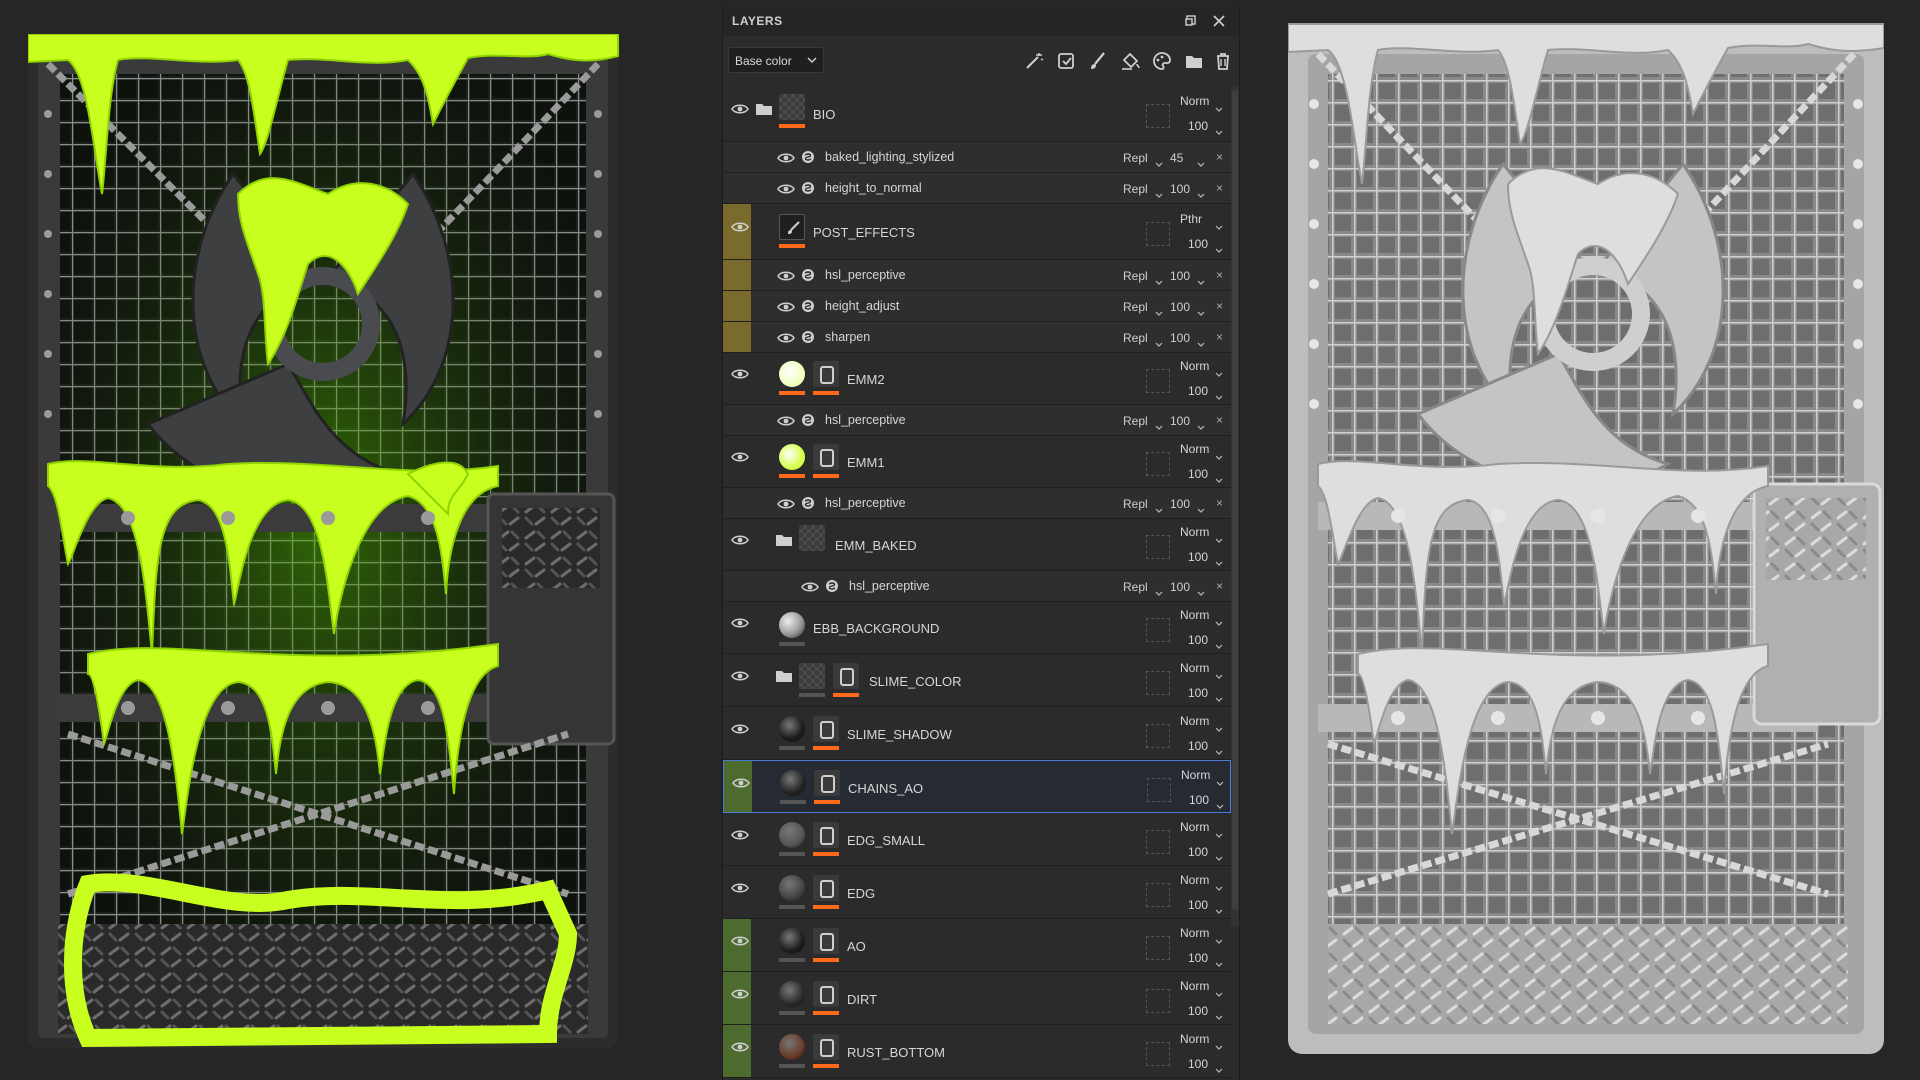  Describe the element at coordinates (977, 892) in the screenshot. I see `layer-row: EDG Norm 100` at that location.